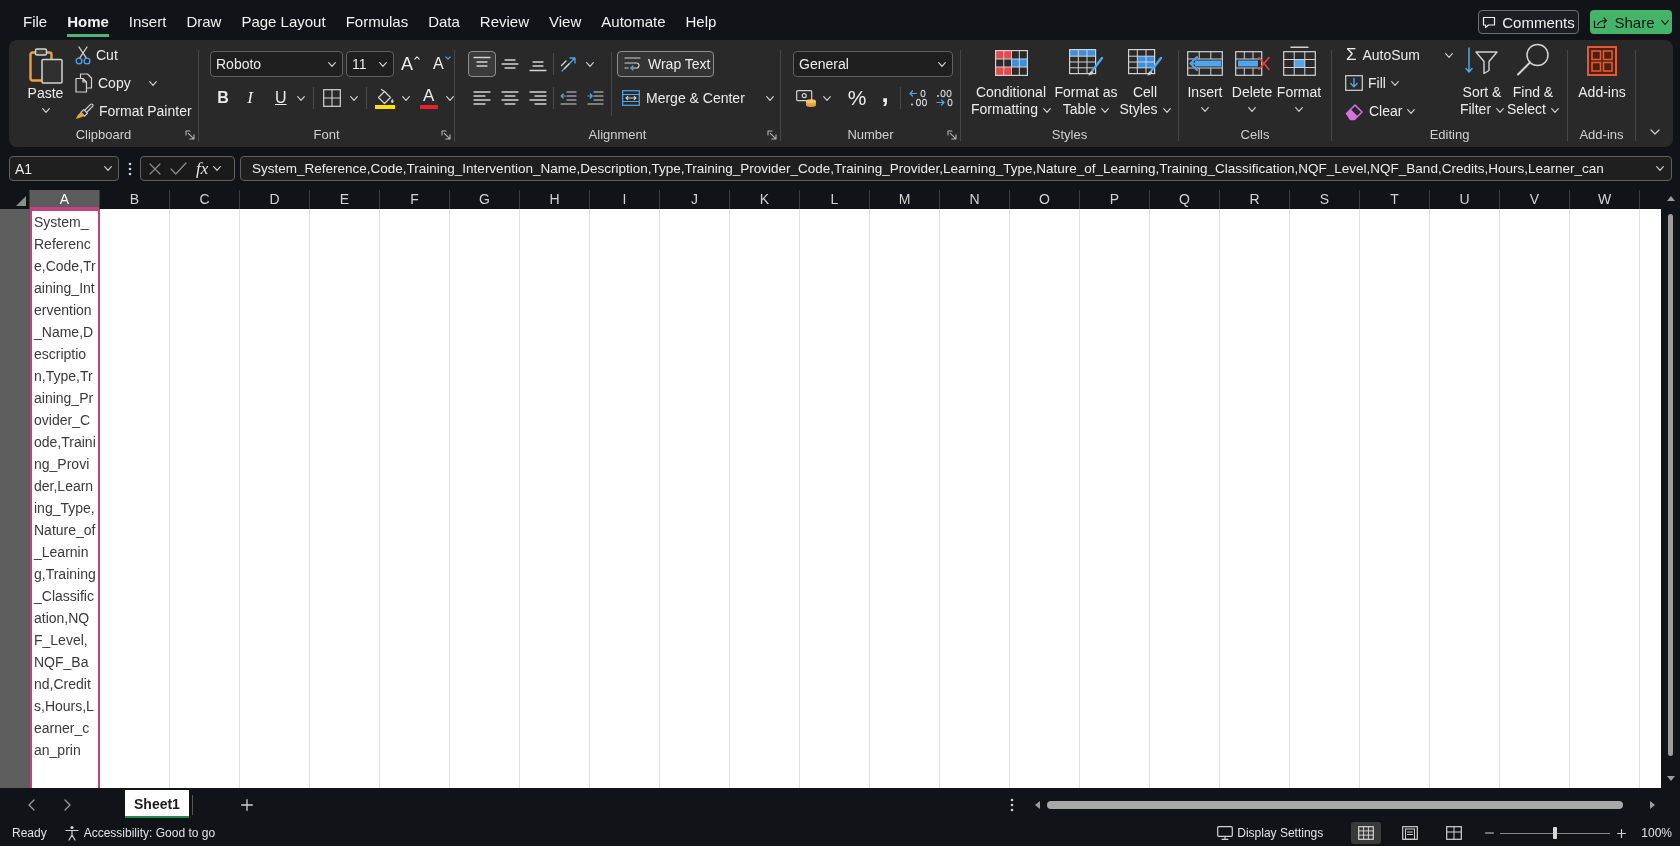 Image resolution: width=1680 pixels, height=846 pixels. Describe the element at coordinates (65, 199) in the screenshot. I see `column-header: A` at that location.